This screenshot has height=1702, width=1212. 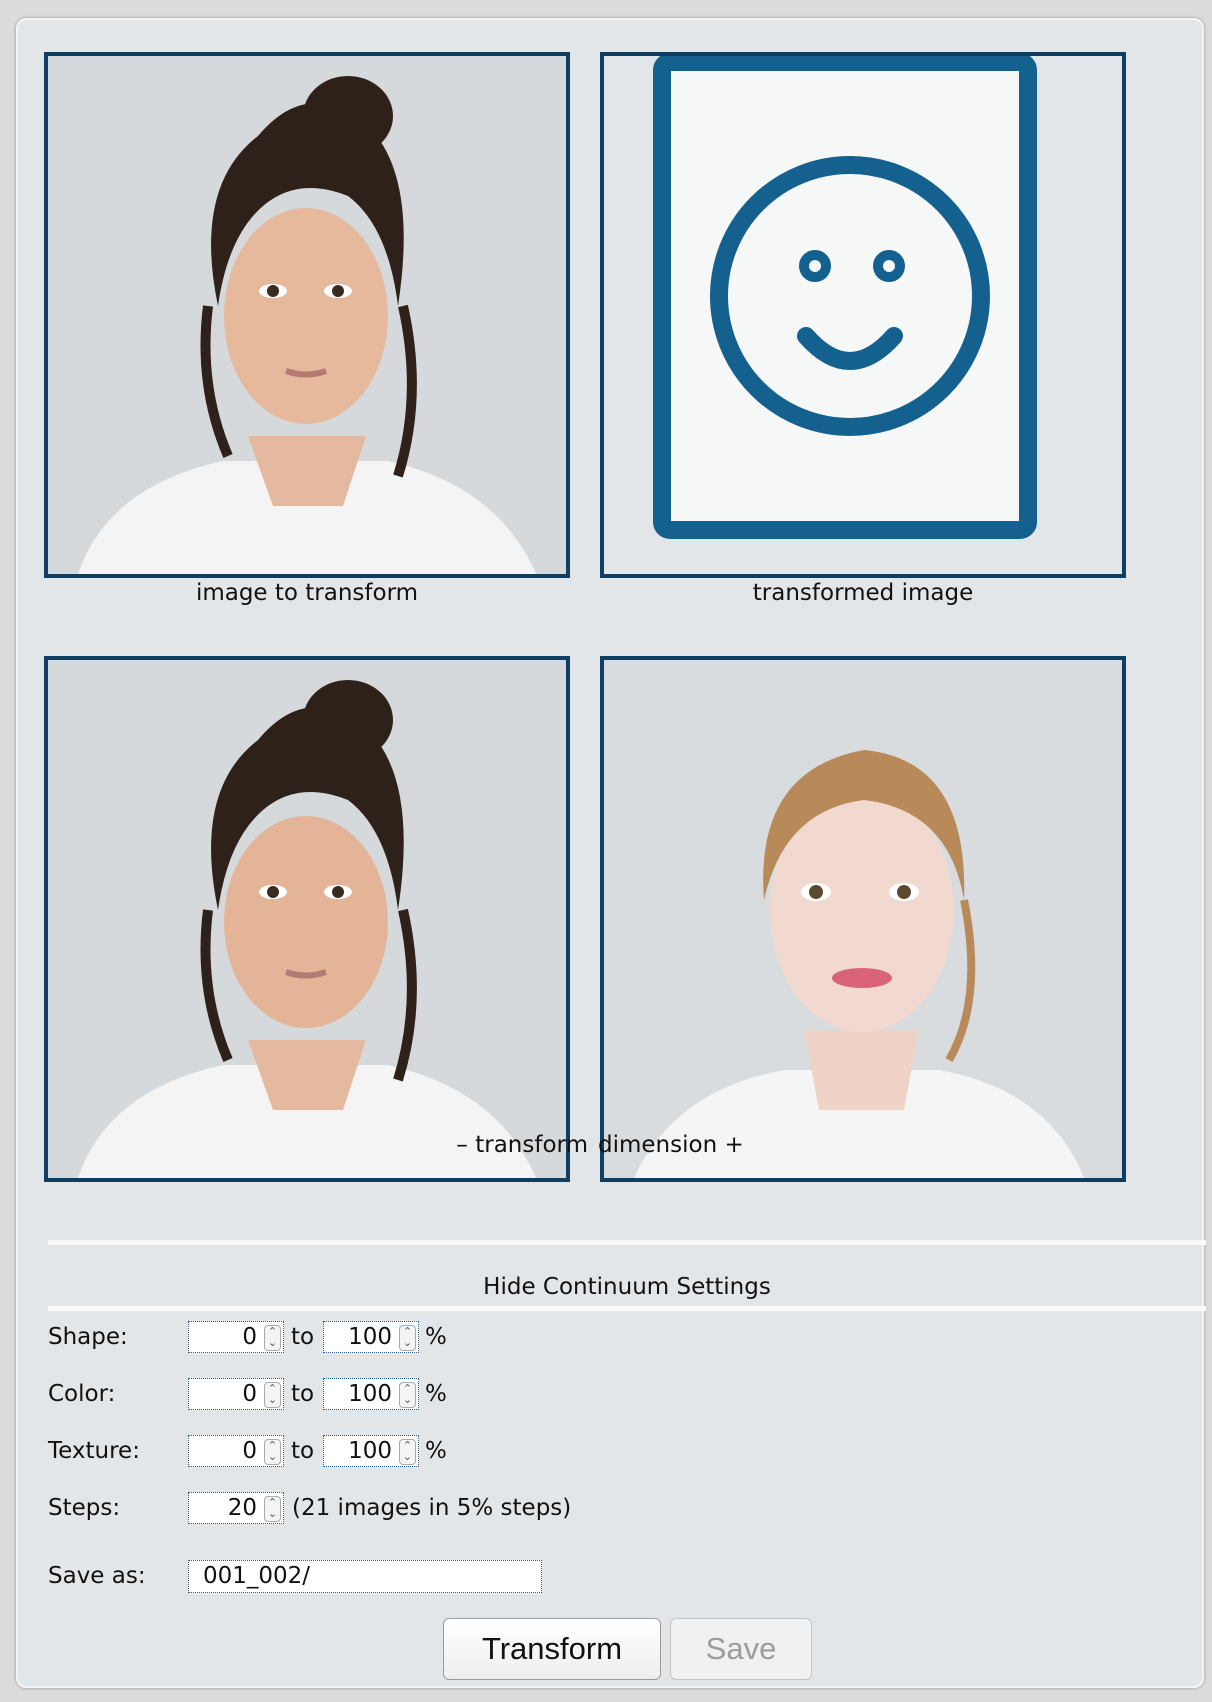 I want to click on shape-unit: %, so click(x=436, y=1337).